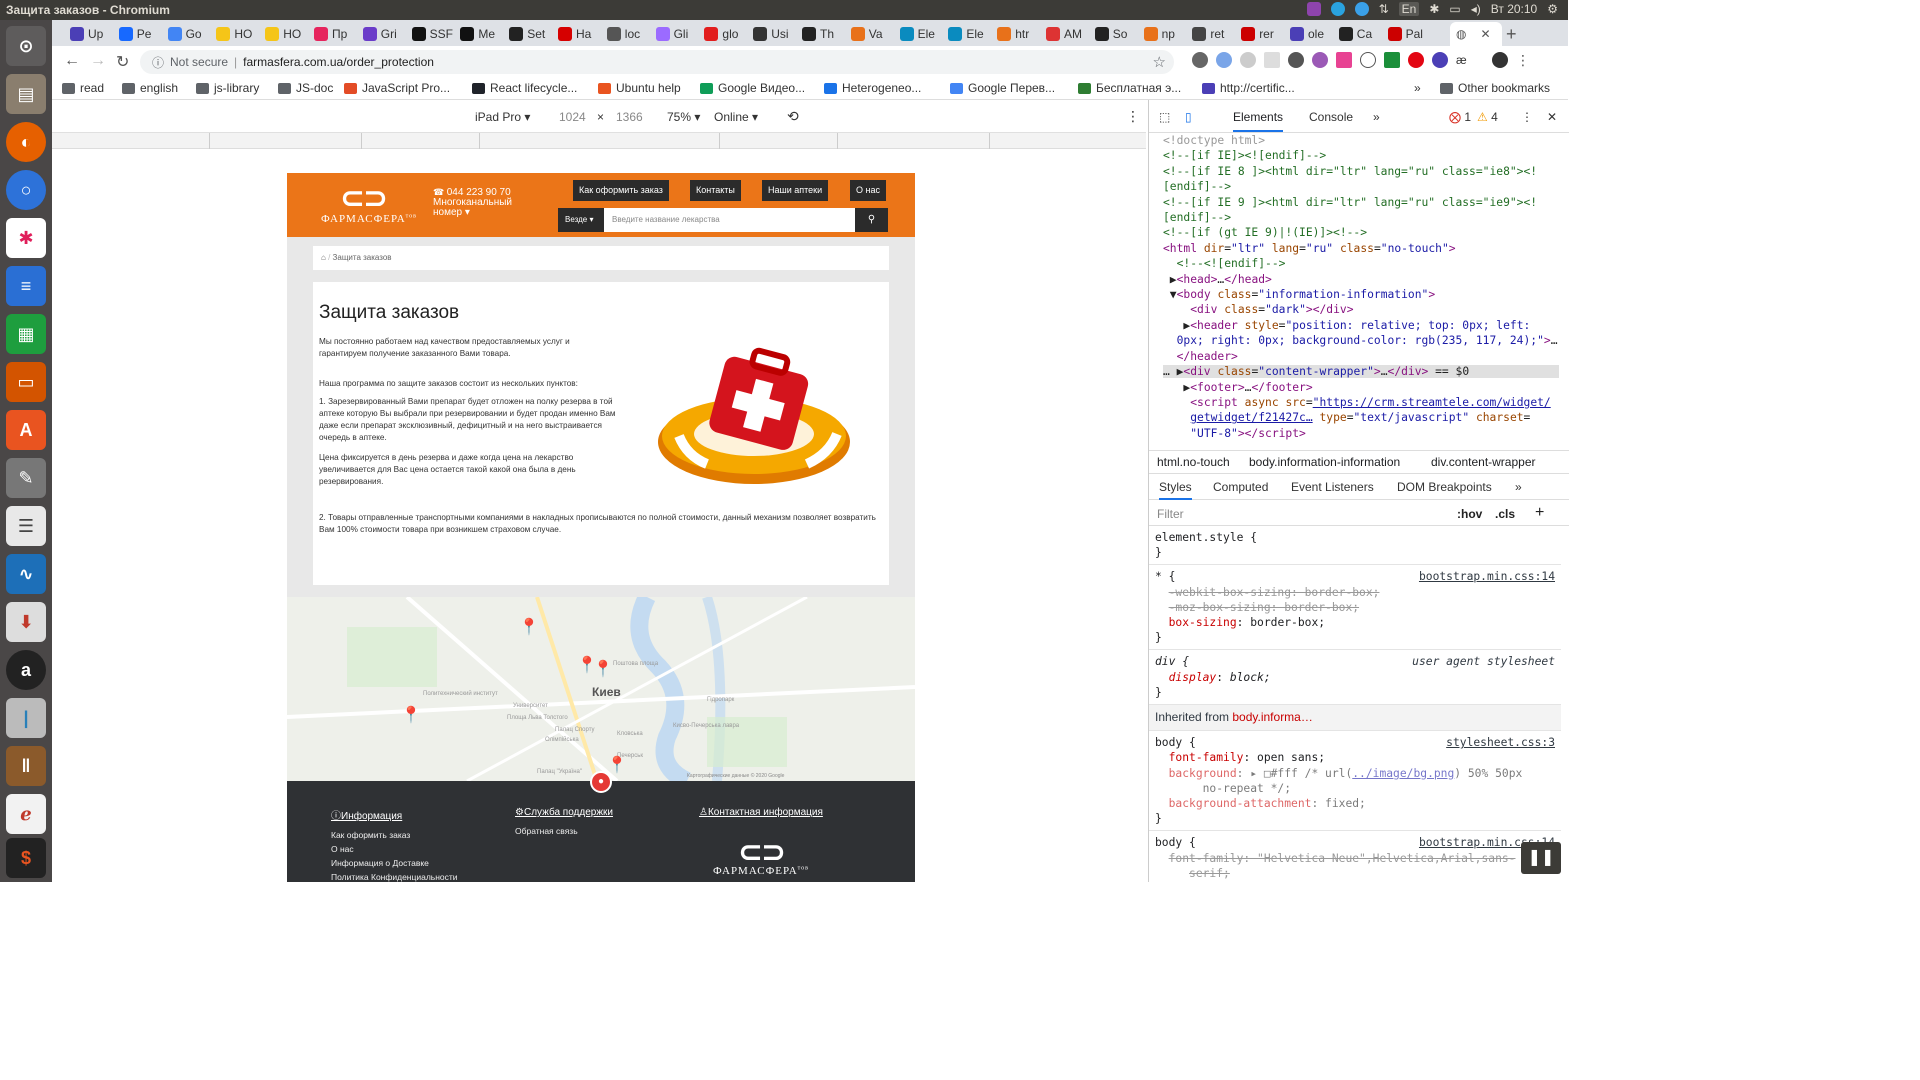  Describe the element at coordinates (1511, 34) in the screenshot. I see `new-tab-button: +` at that location.